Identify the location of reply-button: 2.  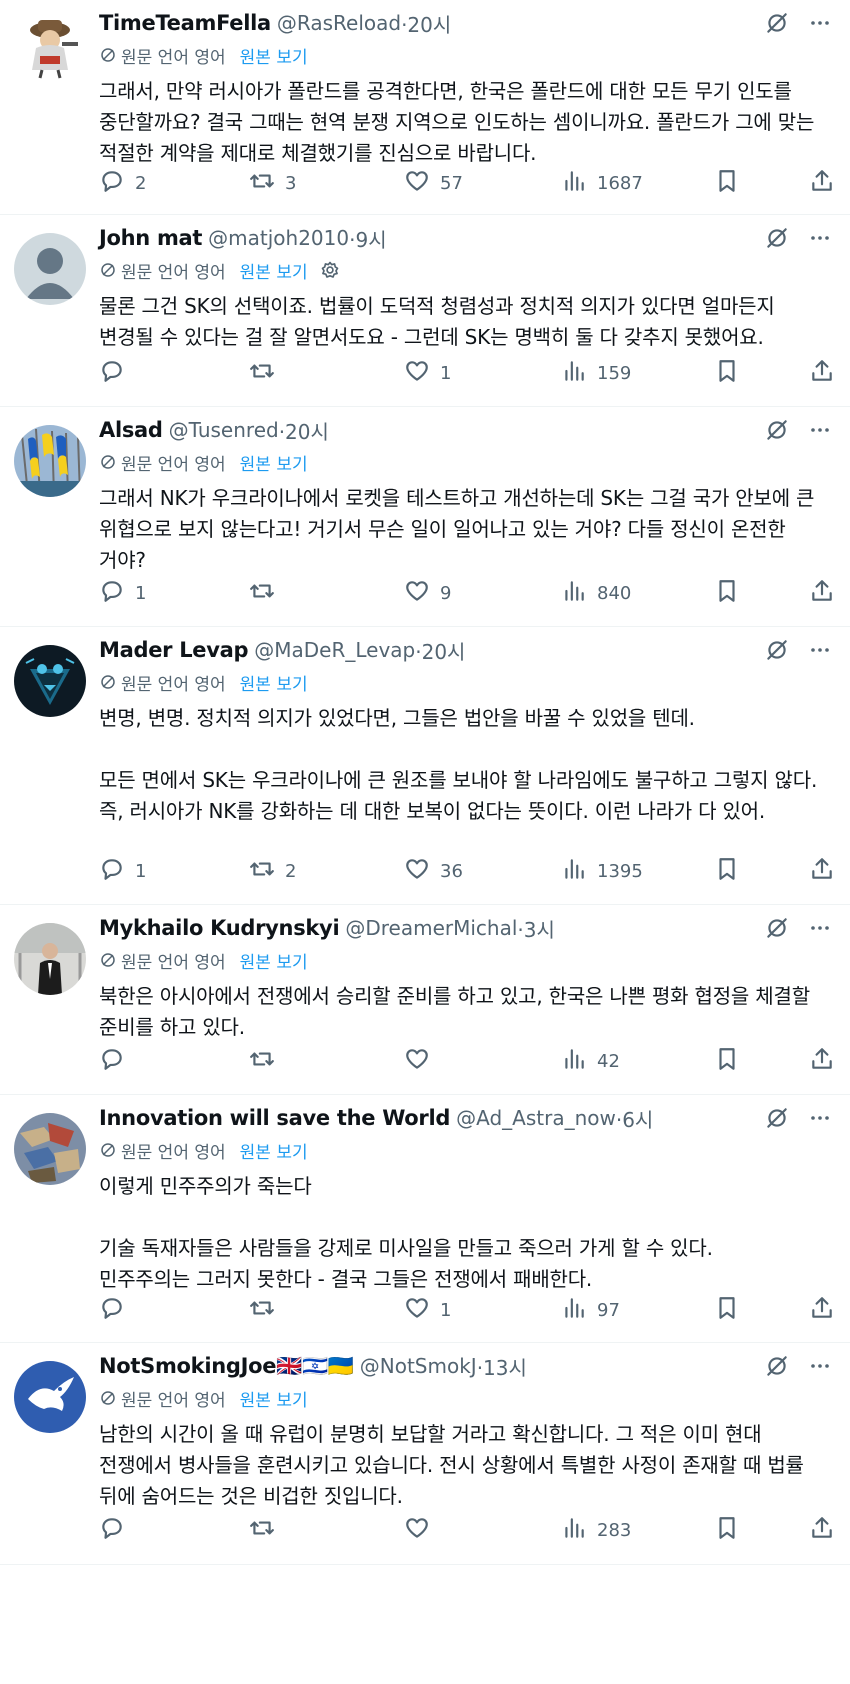
(122, 183).